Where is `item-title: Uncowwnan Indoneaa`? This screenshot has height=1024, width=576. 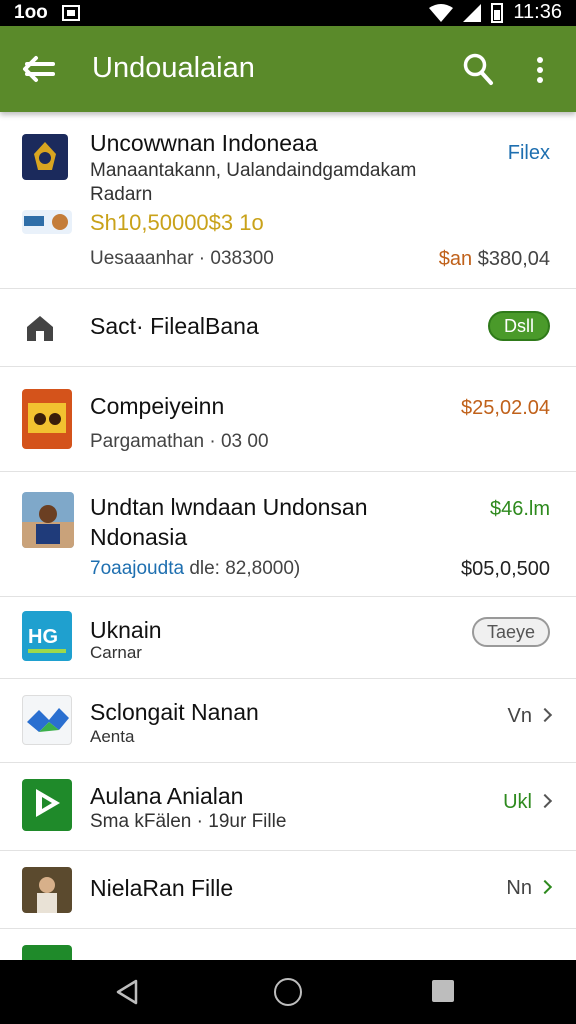 item-title: Uncowwnan Indoneaa is located at coordinates (204, 143).